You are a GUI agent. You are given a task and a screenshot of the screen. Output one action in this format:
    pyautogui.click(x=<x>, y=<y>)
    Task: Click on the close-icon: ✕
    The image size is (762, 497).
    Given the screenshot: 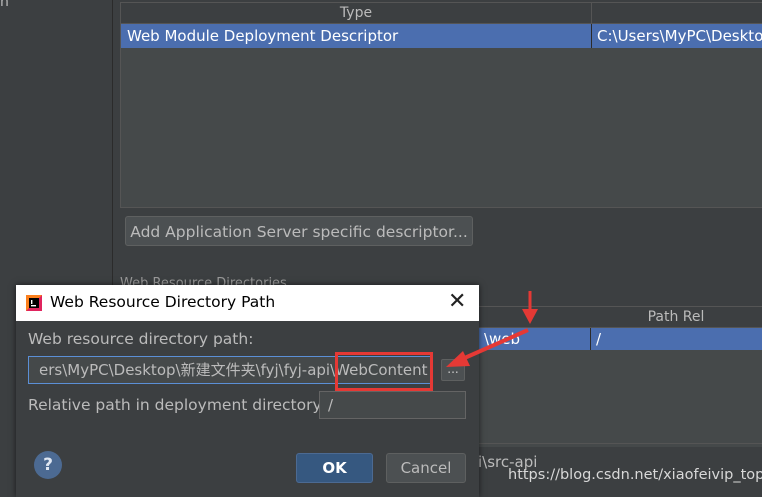 What is the action you would take?
    pyautogui.click(x=457, y=301)
    